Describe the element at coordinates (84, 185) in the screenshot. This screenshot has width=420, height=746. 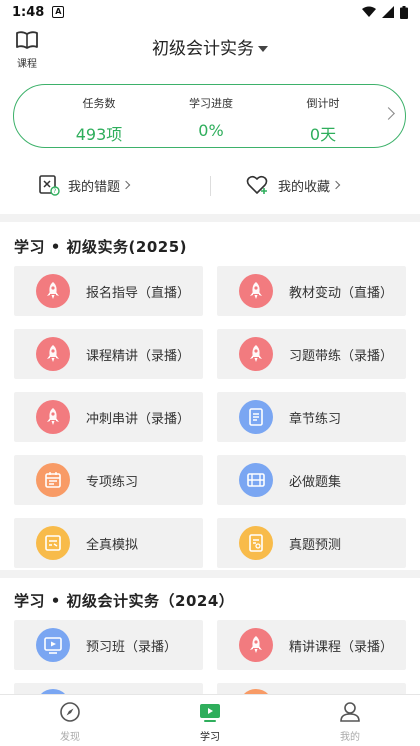
I see `wrong-questions-link: ? 我的错题` at that location.